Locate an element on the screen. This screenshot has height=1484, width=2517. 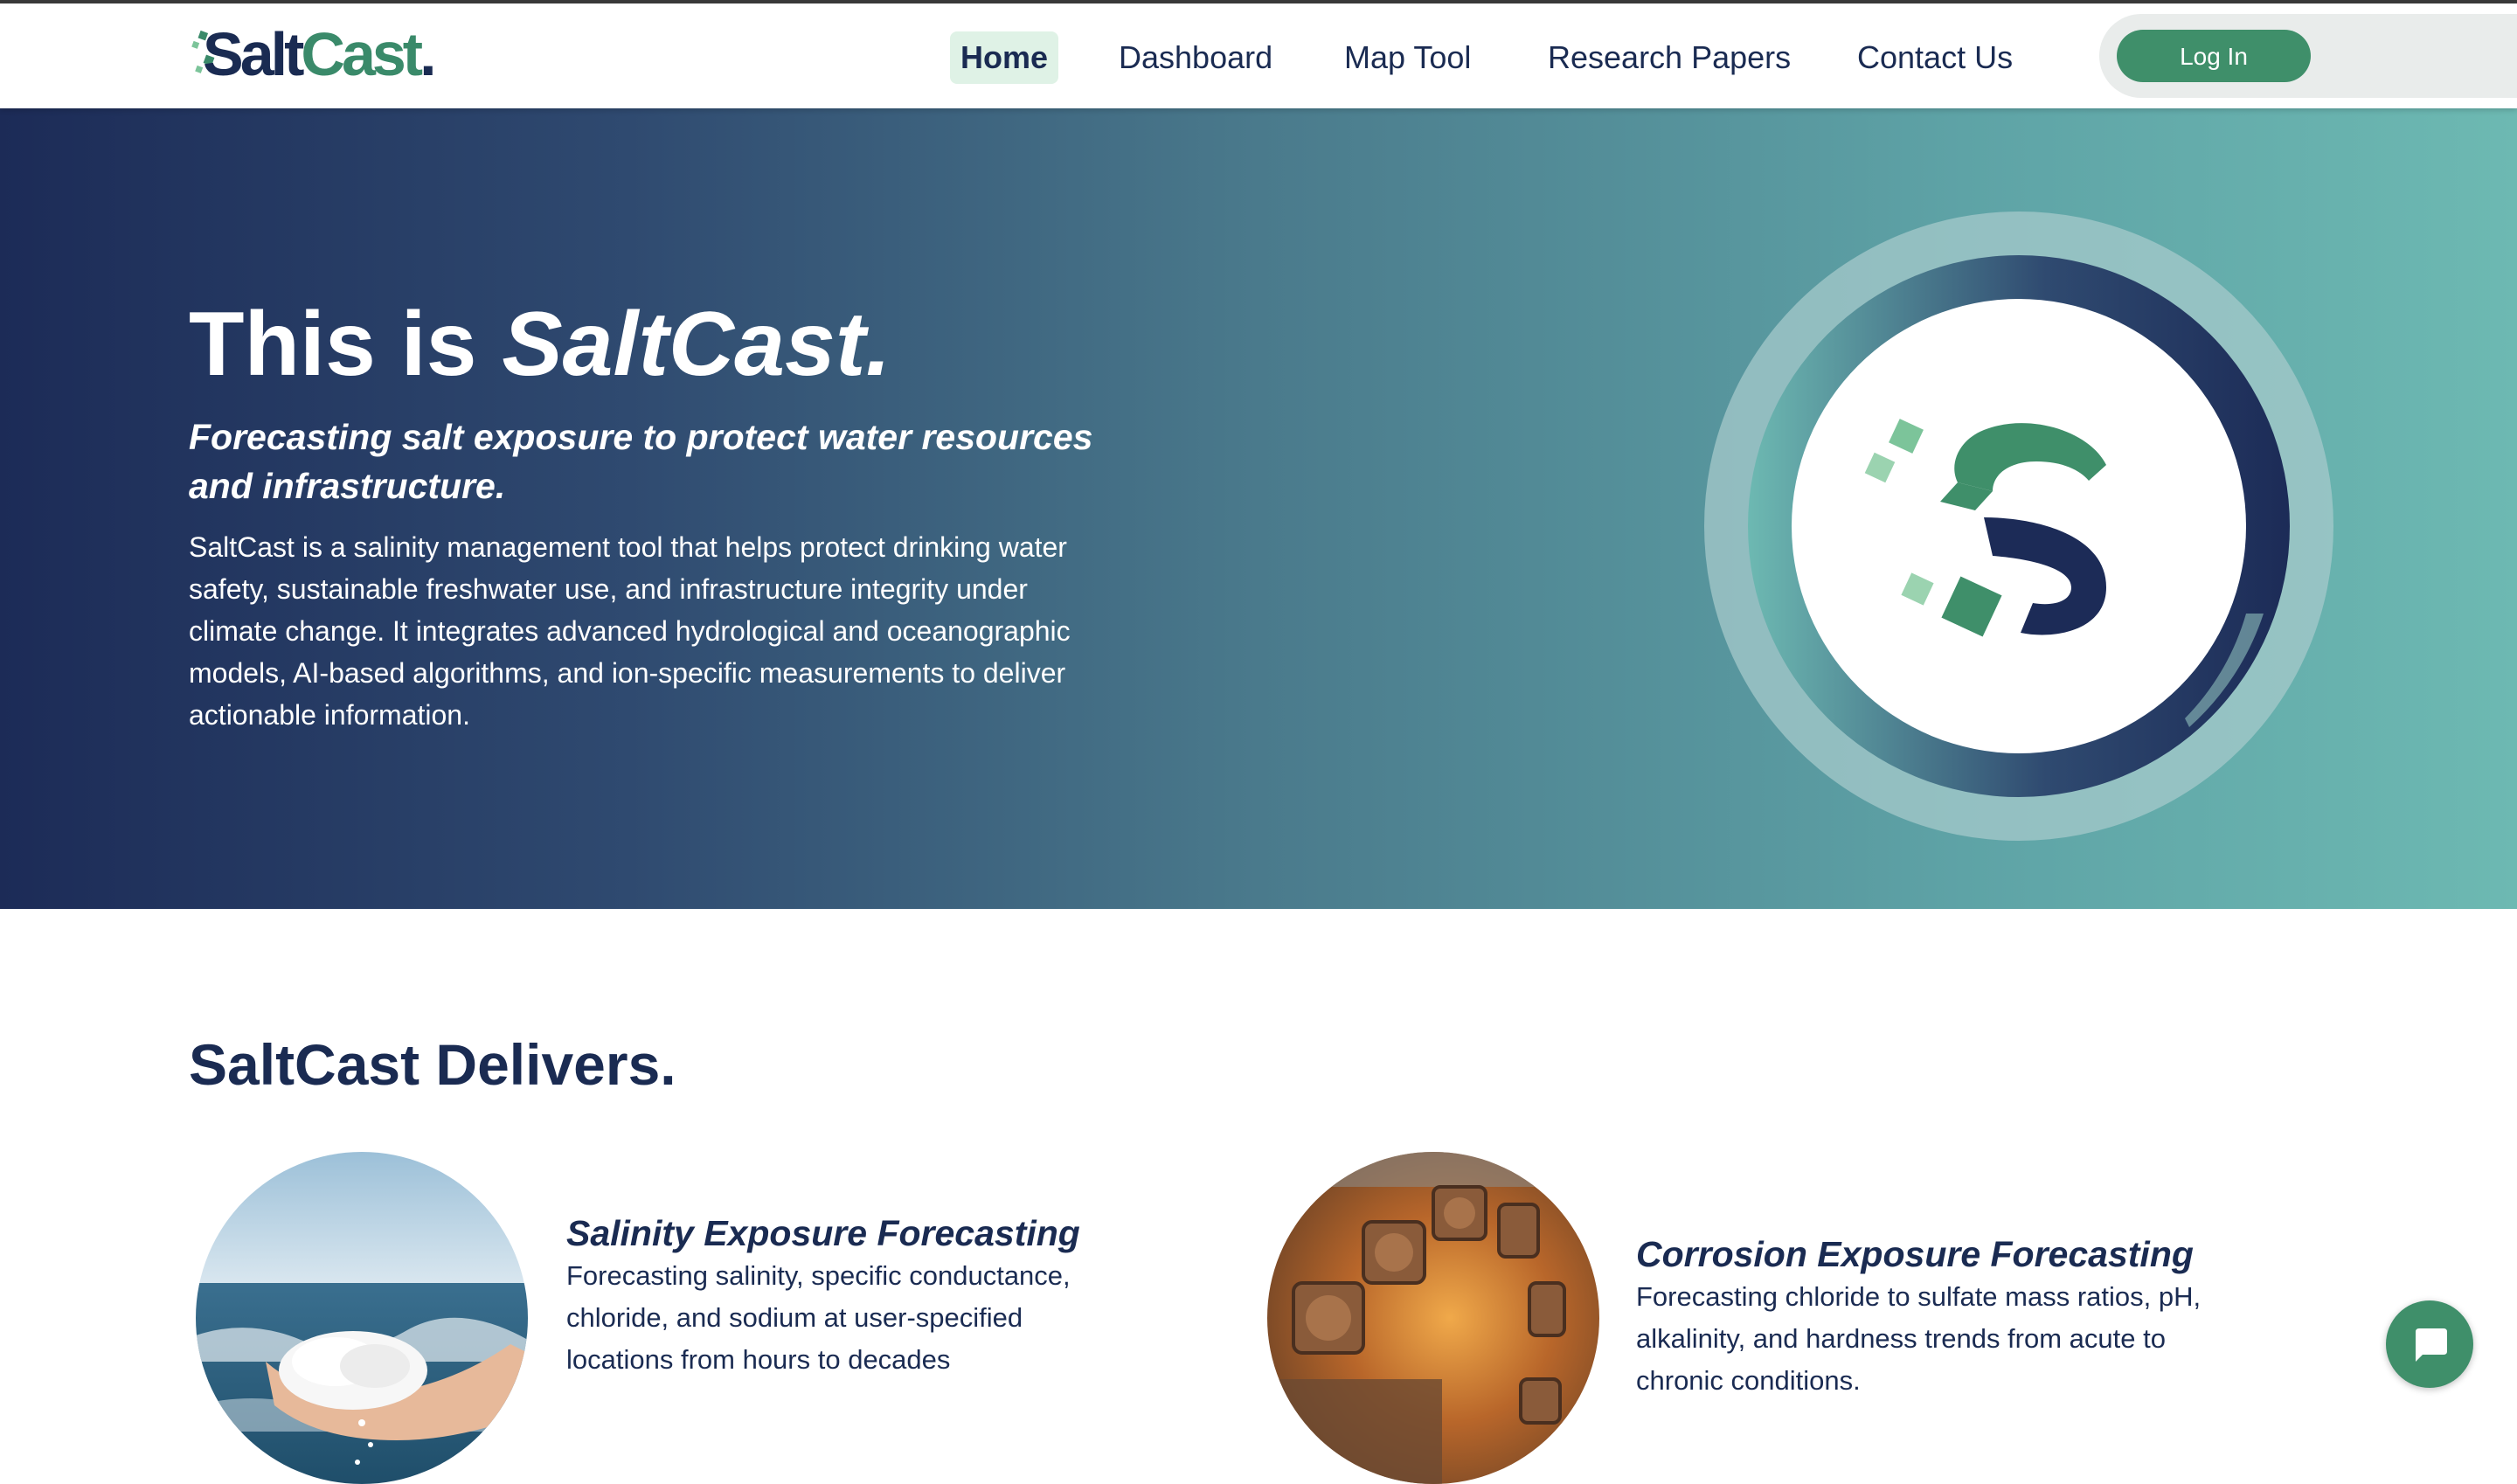
rusty-bolts-photo-icon is located at coordinates (1433, 1318).